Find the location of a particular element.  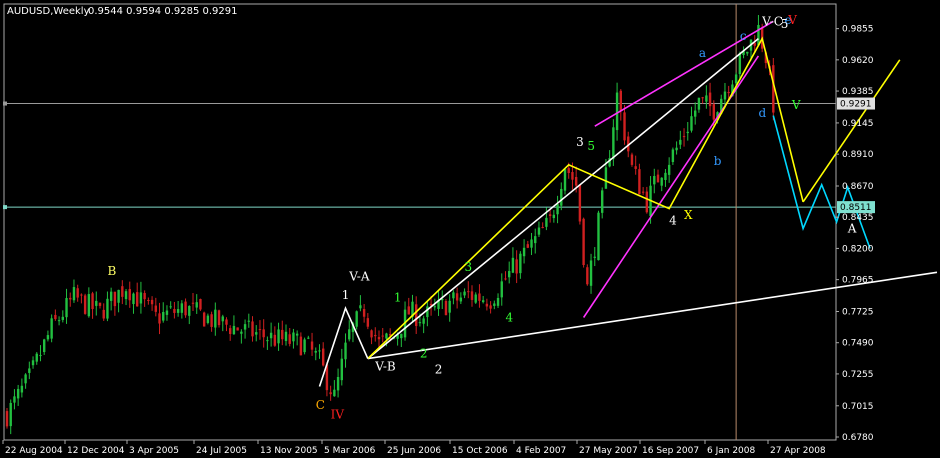

wave-label: A is located at coordinates (852, 228).